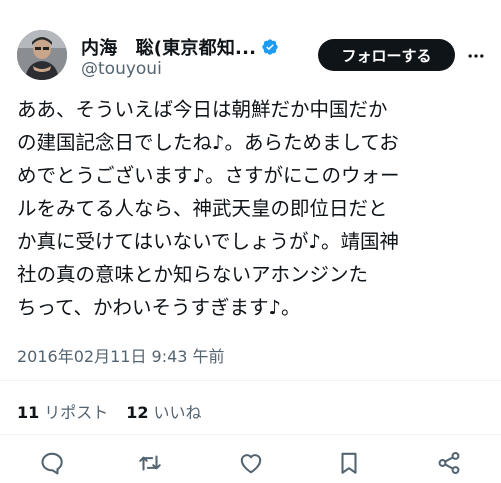 The image size is (501, 483). I want to click on reposts-stat: 11 リポスト, so click(62, 411).